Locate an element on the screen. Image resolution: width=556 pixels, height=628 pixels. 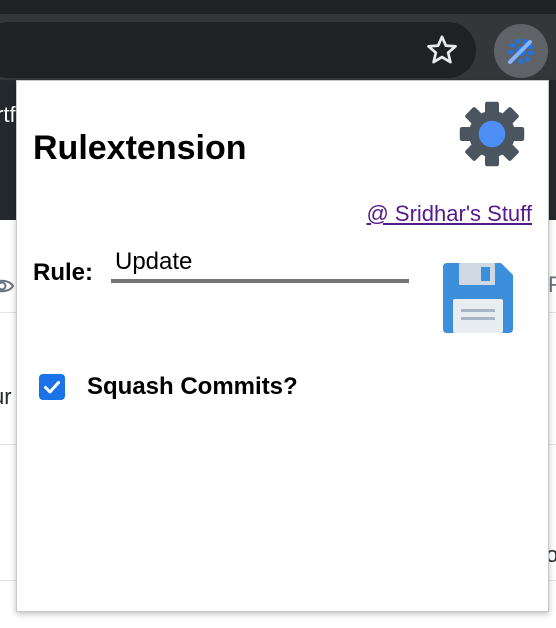
rule-label: Rule: is located at coordinates (63, 272).